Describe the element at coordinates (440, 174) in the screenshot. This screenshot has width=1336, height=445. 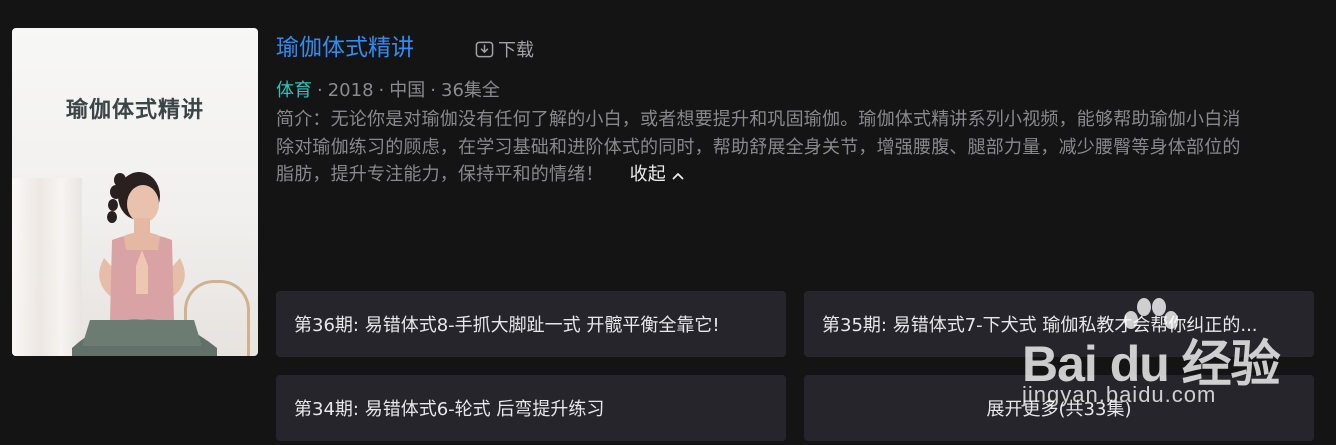
I see `description-text: 脂肪，提升专注能力，保持平和的情绪！` at that location.